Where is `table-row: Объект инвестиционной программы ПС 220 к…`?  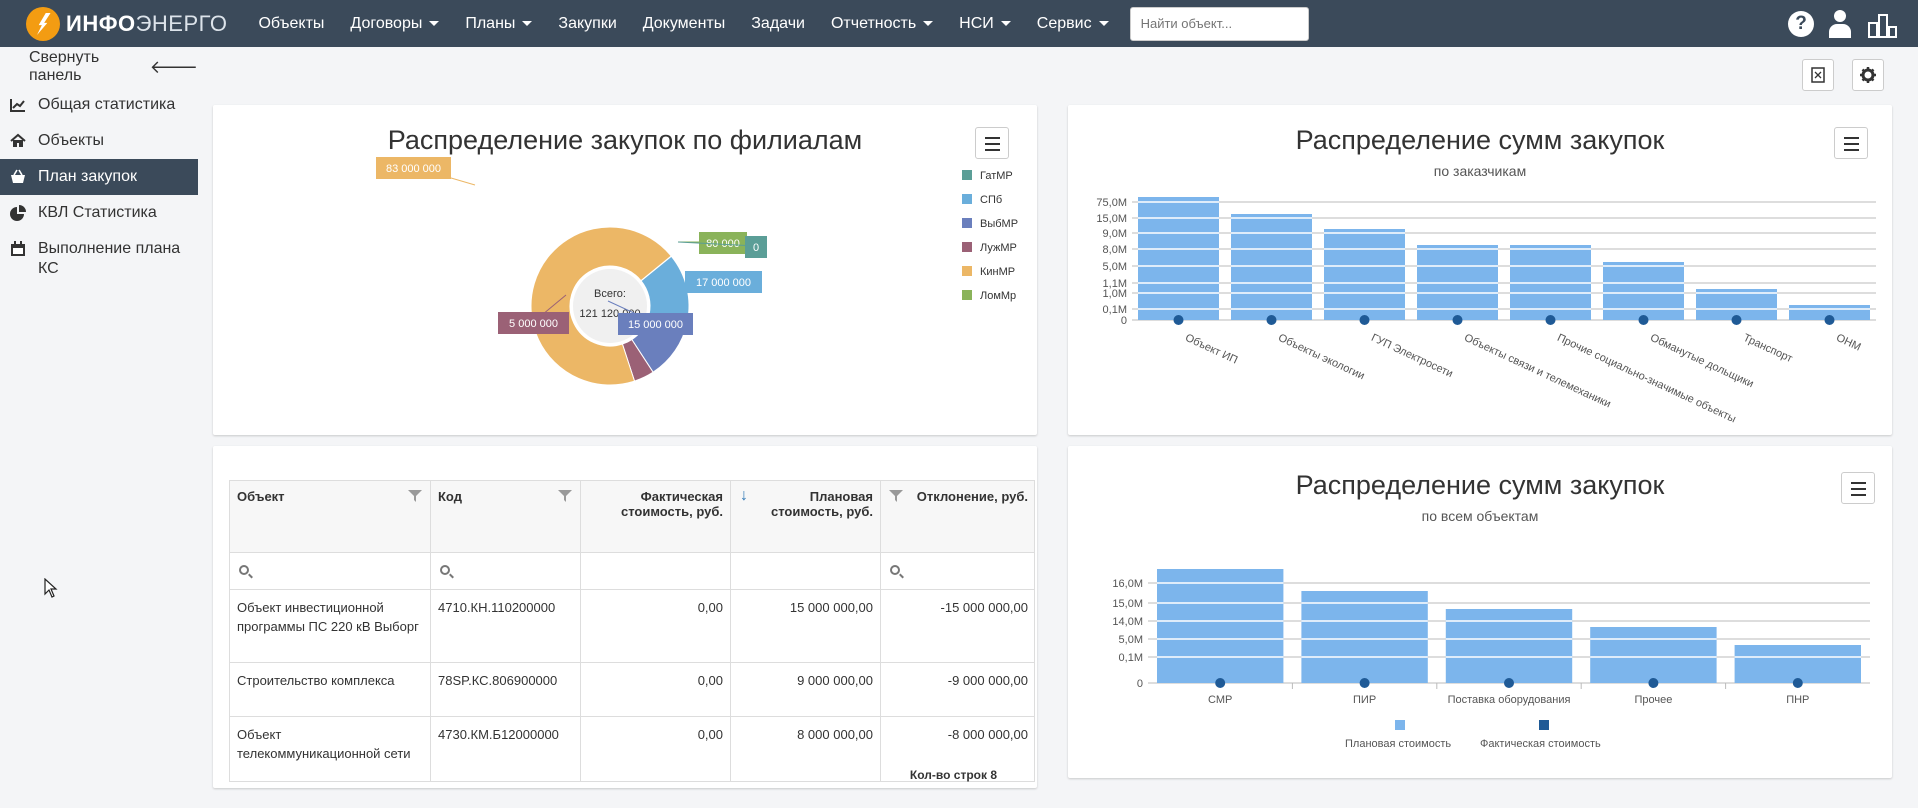 table-row: Объект инвестиционной программы ПС 220 к… is located at coordinates (632, 626).